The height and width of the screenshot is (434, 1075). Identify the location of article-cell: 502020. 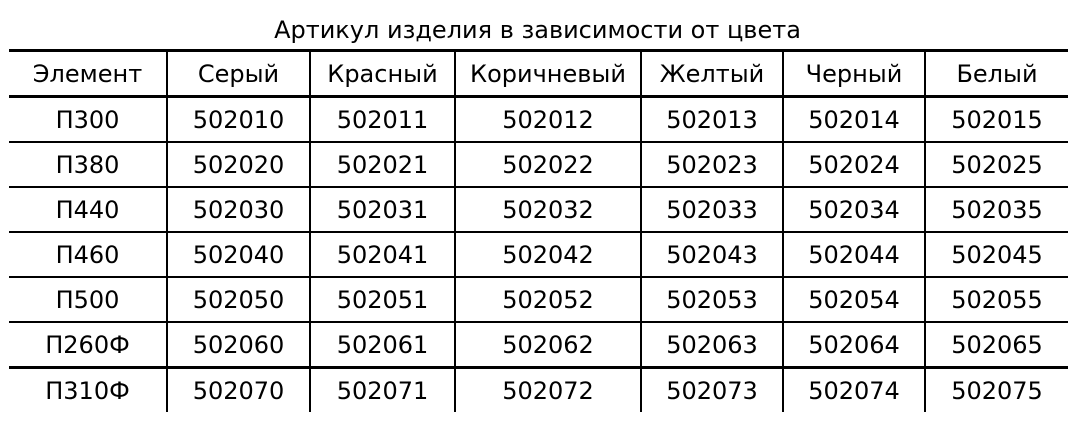
(238, 165).